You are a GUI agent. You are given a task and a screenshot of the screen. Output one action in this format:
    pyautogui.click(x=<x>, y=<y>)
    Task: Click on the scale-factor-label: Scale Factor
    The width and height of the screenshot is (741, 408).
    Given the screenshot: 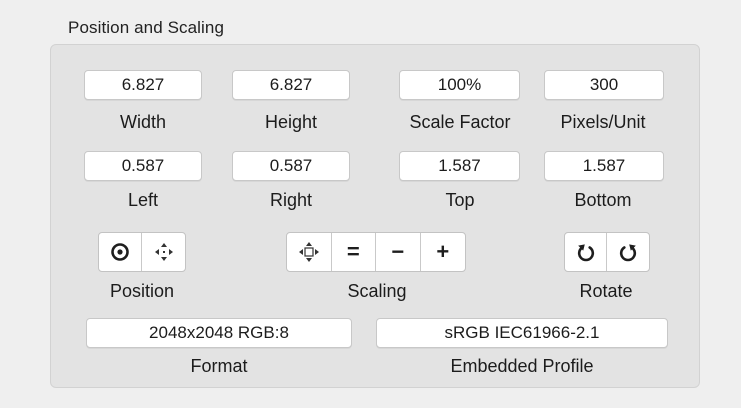 What is the action you would take?
    pyautogui.click(x=460, y=122)
    